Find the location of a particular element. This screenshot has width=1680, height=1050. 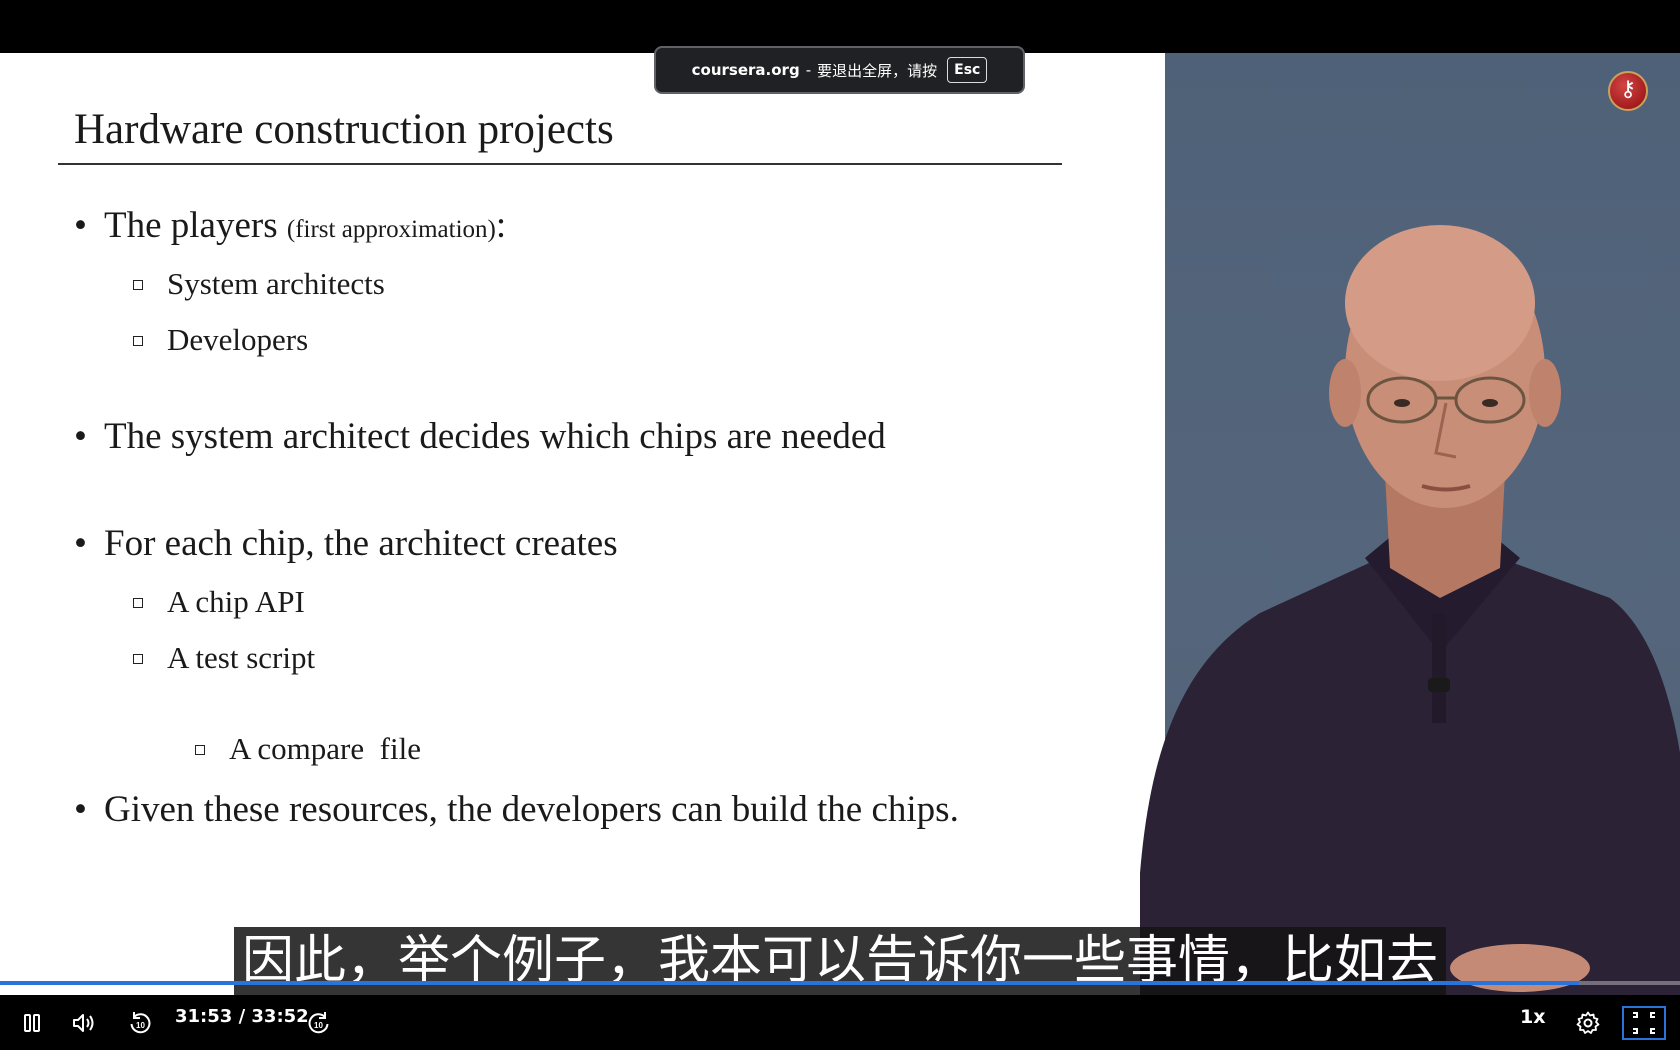

sub-item-text: System architects is located at coordinates (276, 283).